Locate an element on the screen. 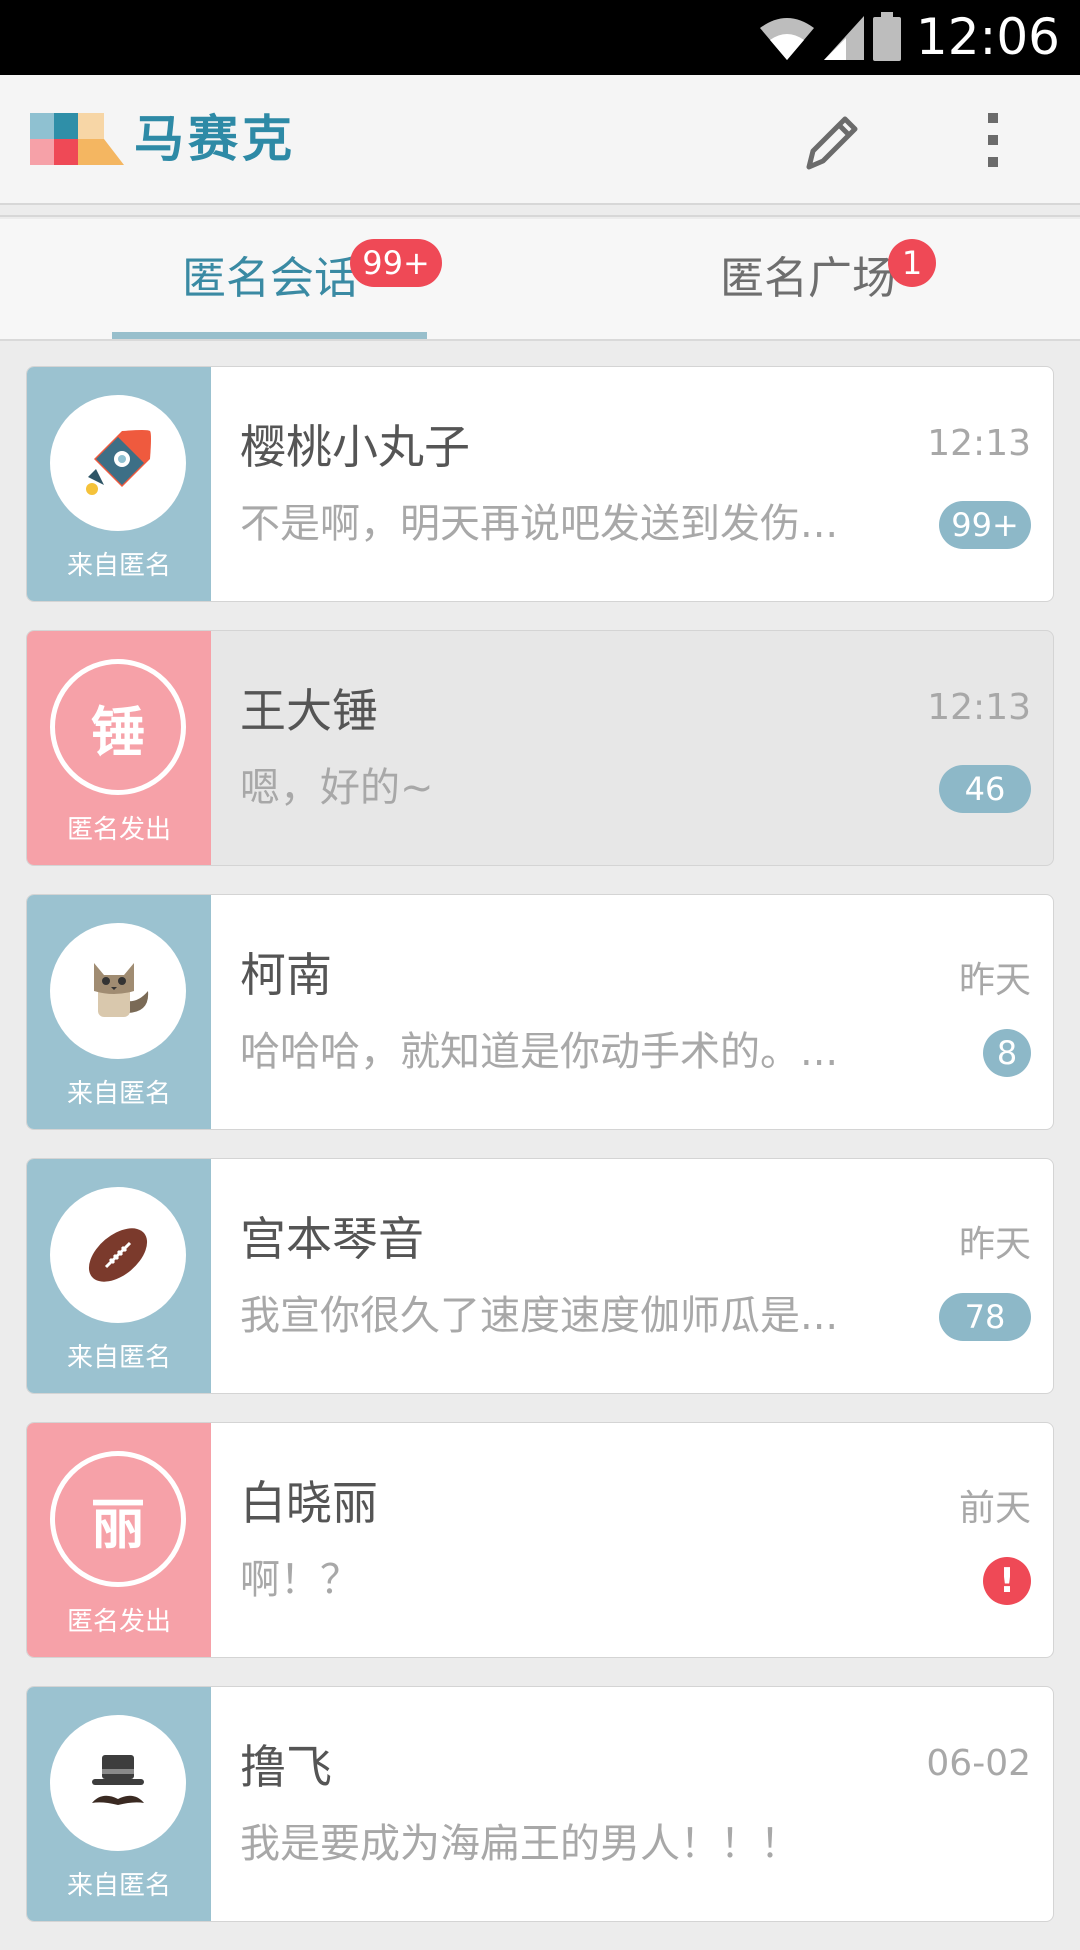  tab-anonymous-chat: 匿名会话 is located at coordinates (270, 279).